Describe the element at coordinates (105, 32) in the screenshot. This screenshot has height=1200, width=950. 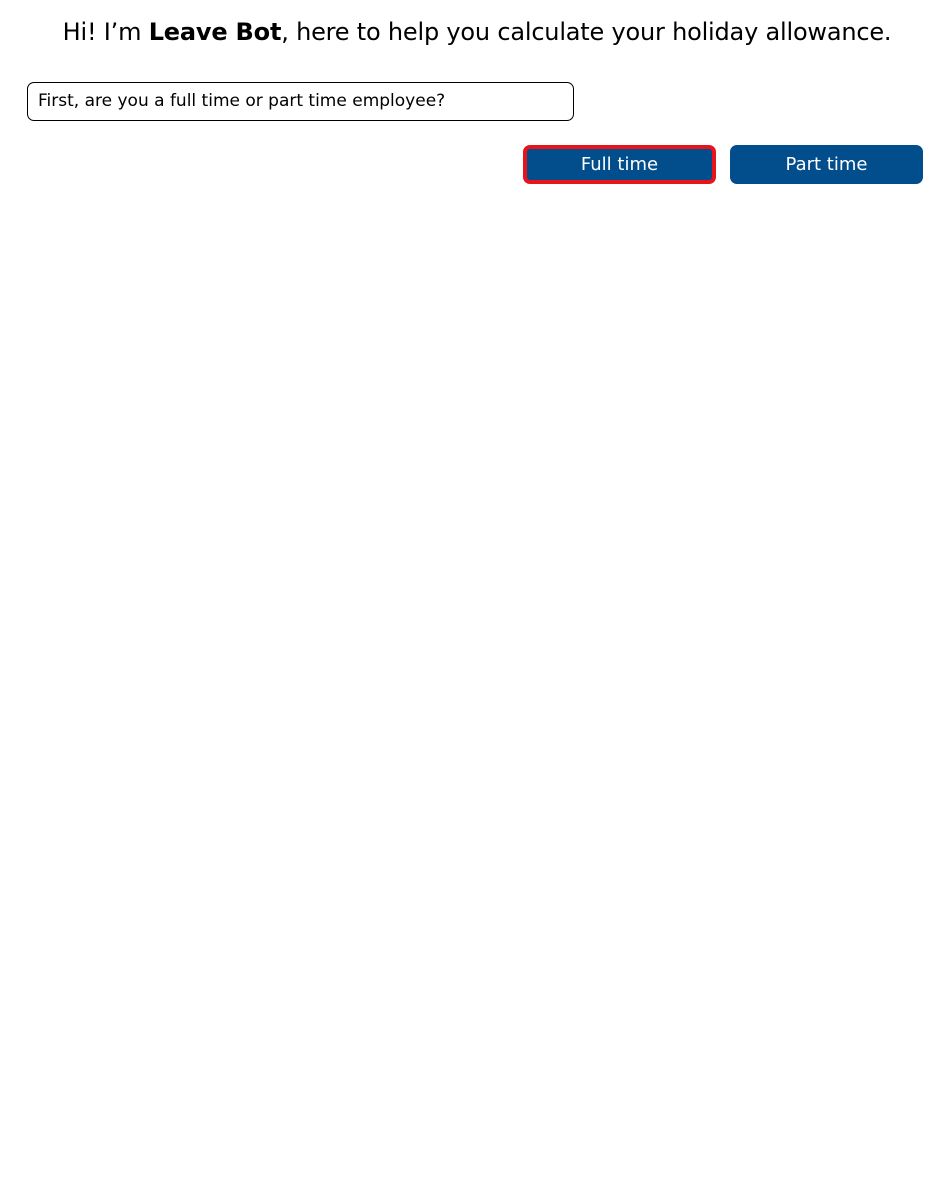
I see `greeting-prefix: Hi! I’m` at that location.